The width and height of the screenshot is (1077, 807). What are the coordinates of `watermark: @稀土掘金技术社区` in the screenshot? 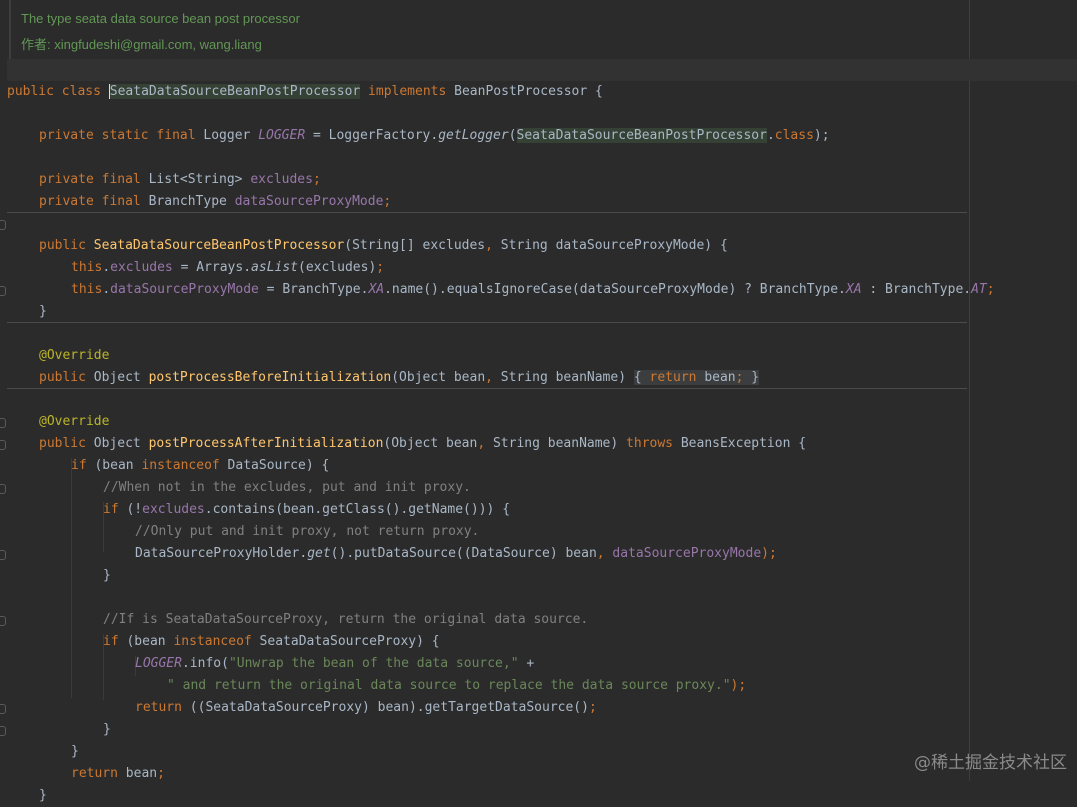 It's located at (990, 763).